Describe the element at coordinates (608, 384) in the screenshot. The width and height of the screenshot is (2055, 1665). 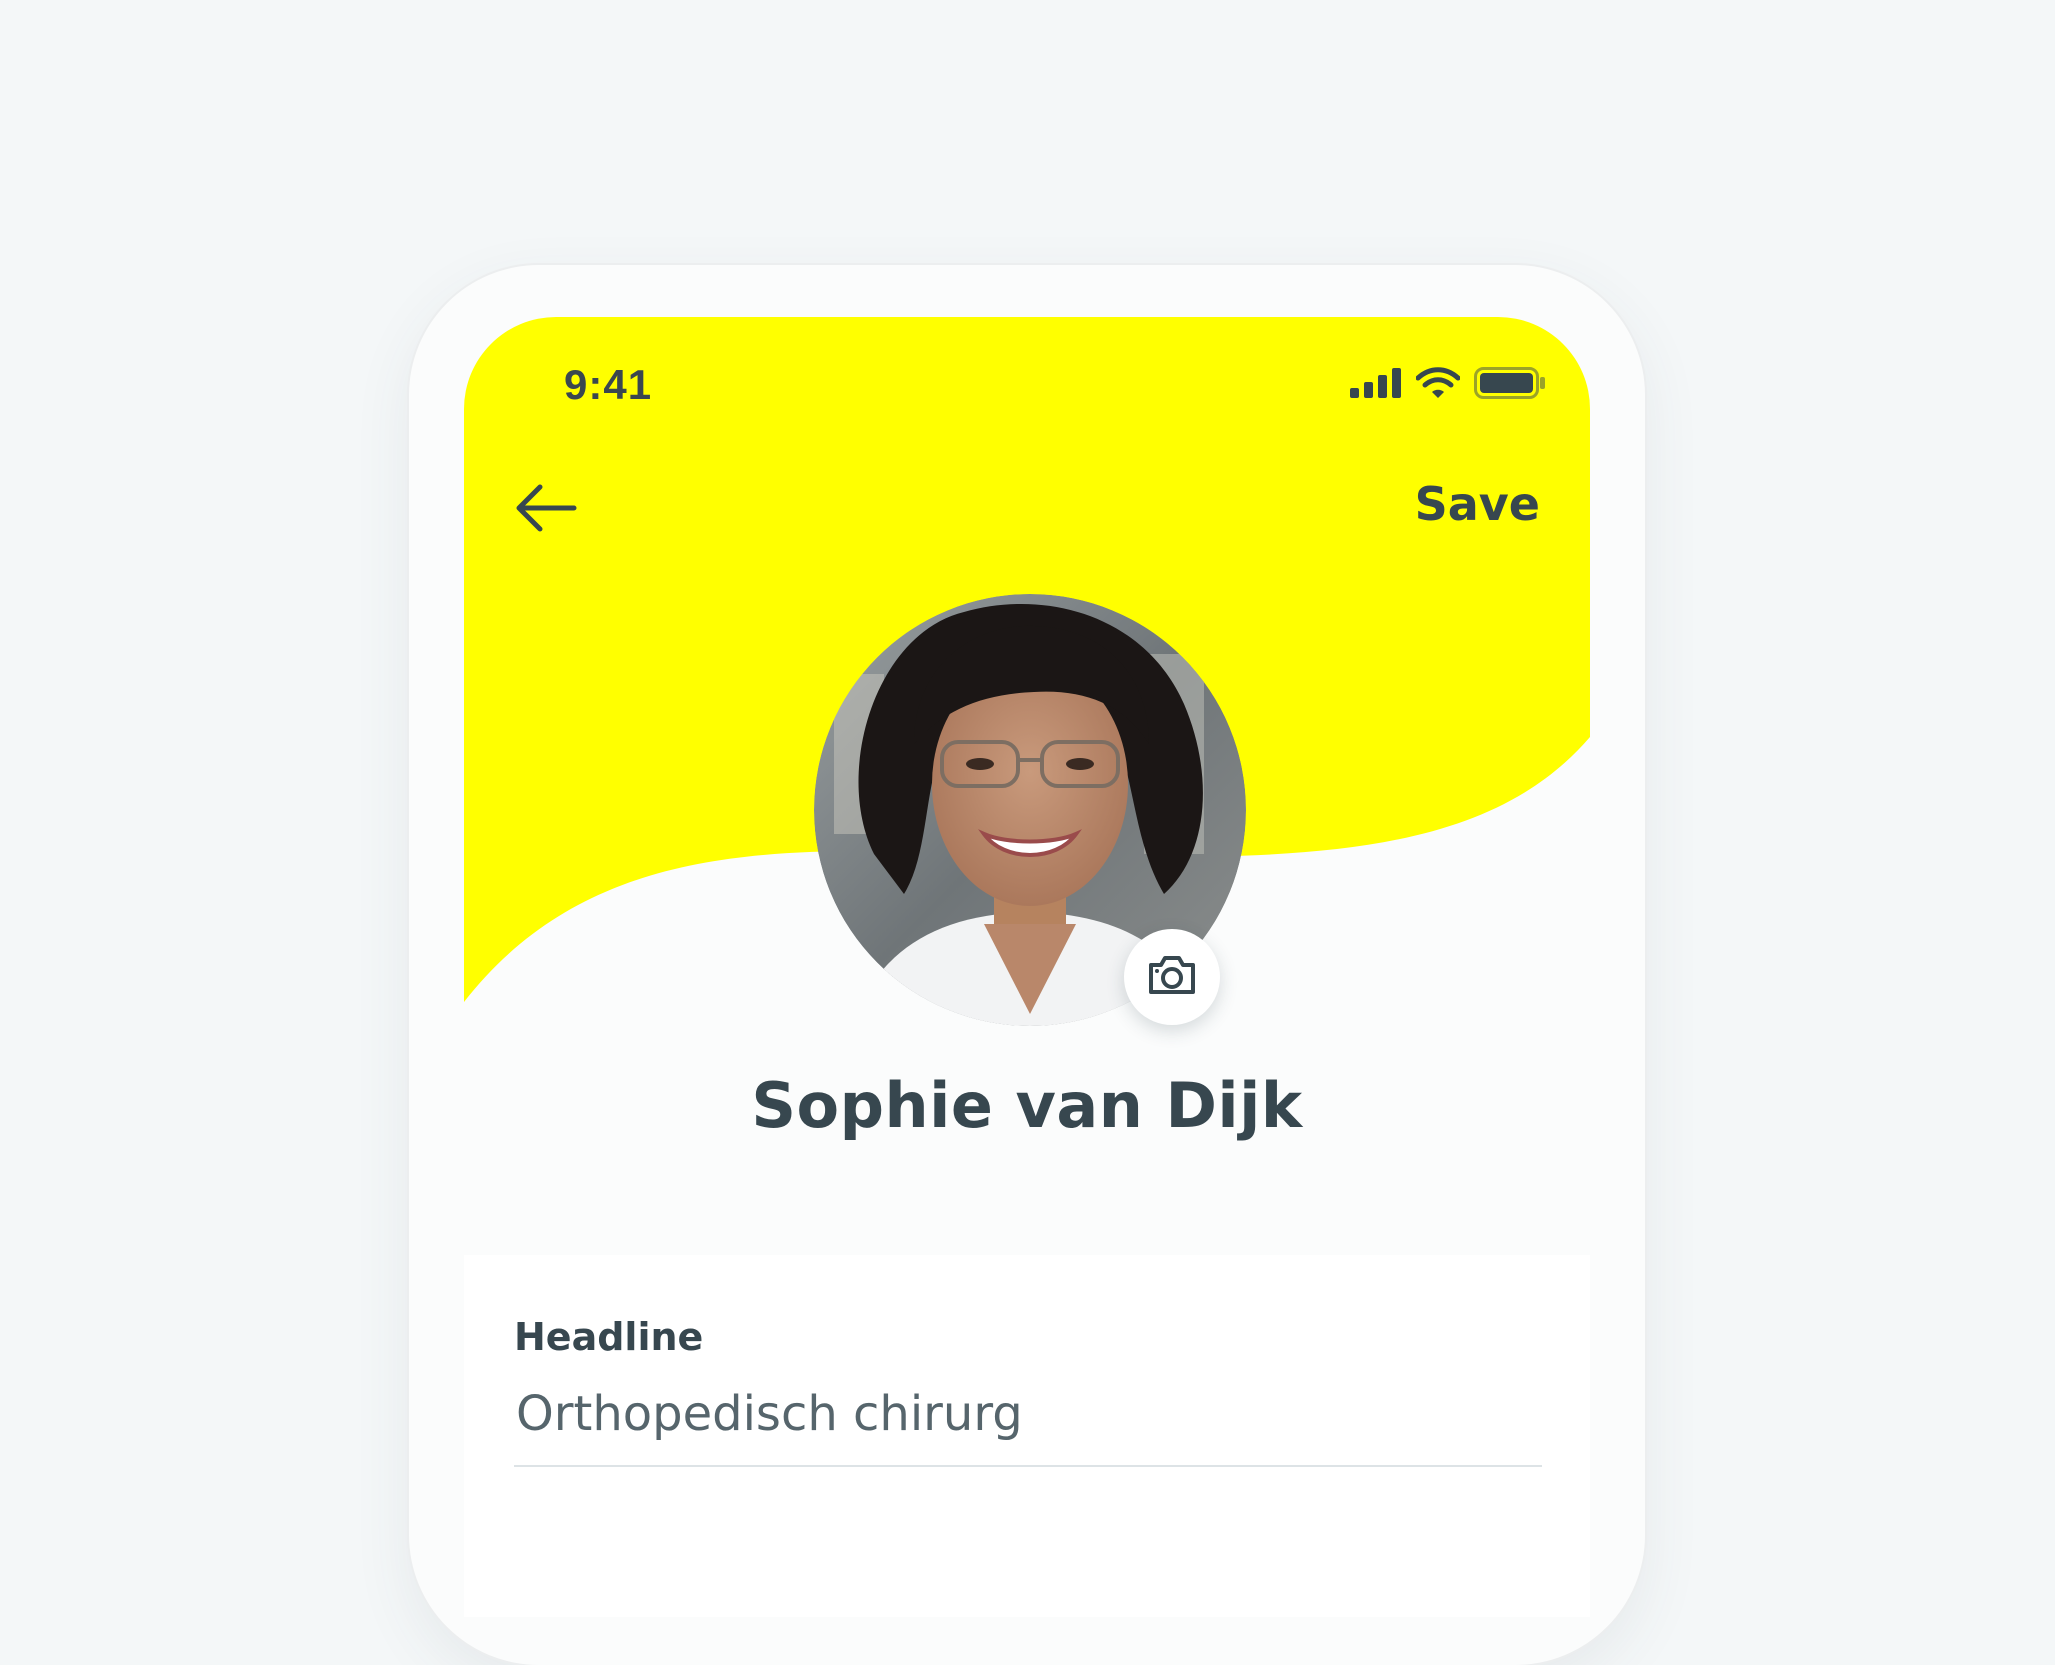
I see `status-time: 9:41` at that location.